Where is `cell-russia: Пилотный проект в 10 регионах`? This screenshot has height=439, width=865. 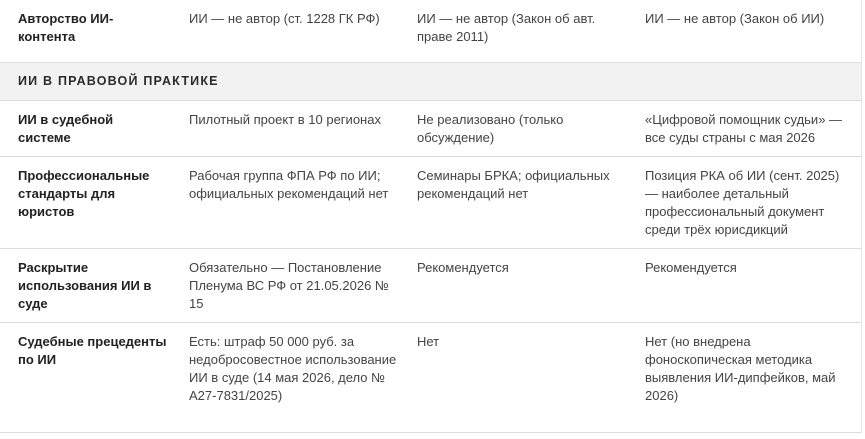 cell-russia: Пилотный проект в 10 регионах is located at coordinates (285, 119).